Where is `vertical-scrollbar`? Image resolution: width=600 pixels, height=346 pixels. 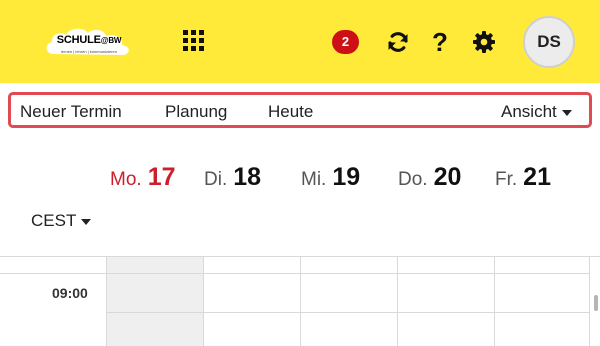
vertical-scrollbar is located at coordinates (596, 303).